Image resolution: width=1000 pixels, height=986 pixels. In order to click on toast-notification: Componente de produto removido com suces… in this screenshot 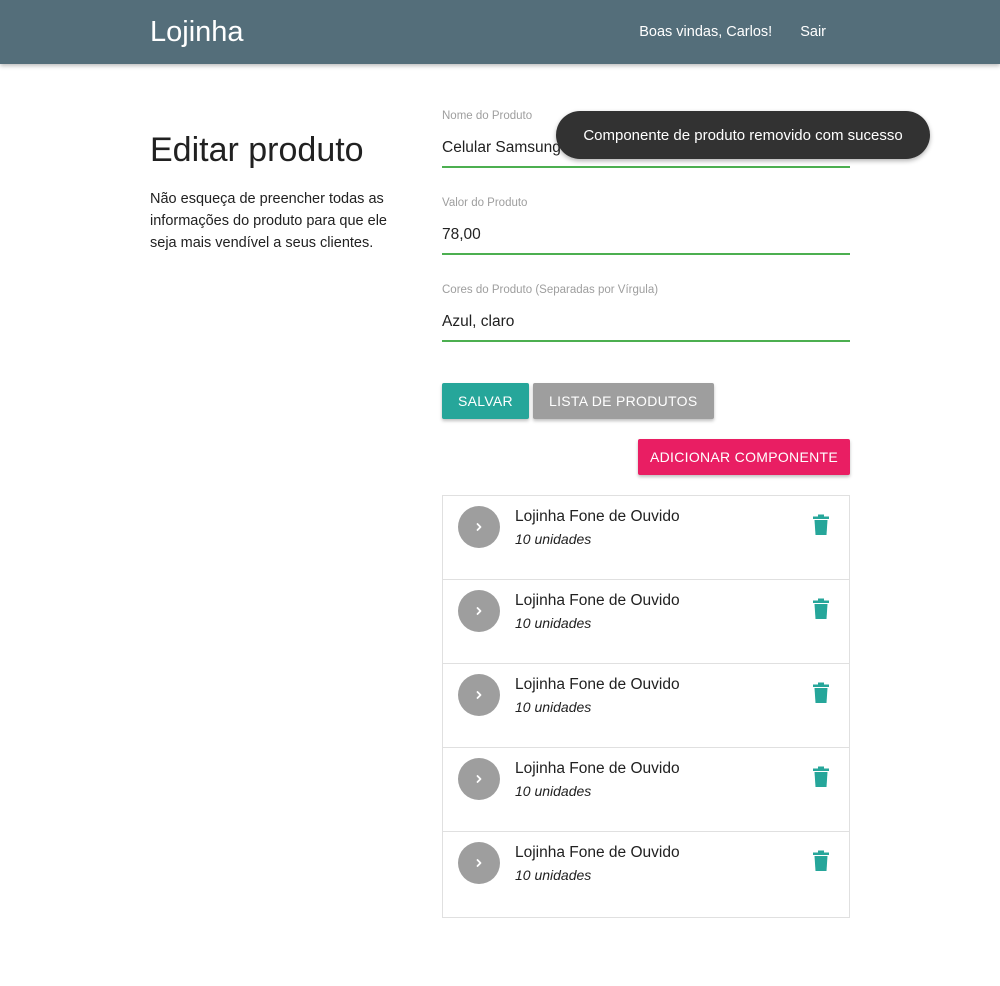, I will do `click(743, 135)`.